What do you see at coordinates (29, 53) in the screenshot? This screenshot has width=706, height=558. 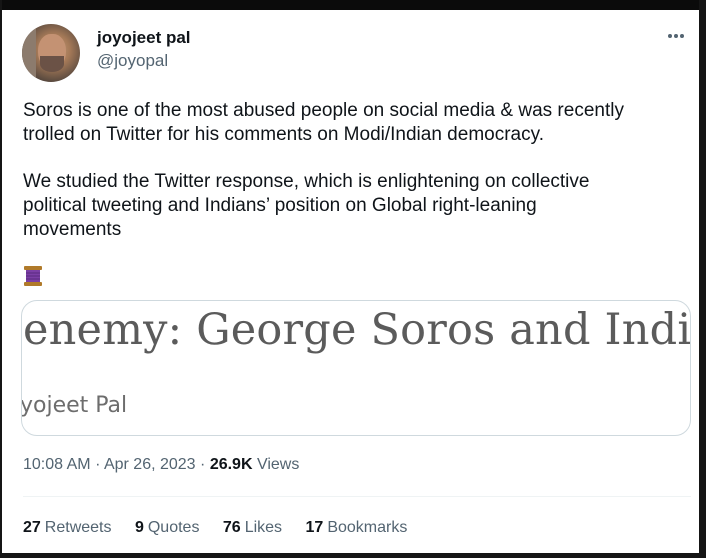 I see `avatar-background` at bounding box center [29, 53].